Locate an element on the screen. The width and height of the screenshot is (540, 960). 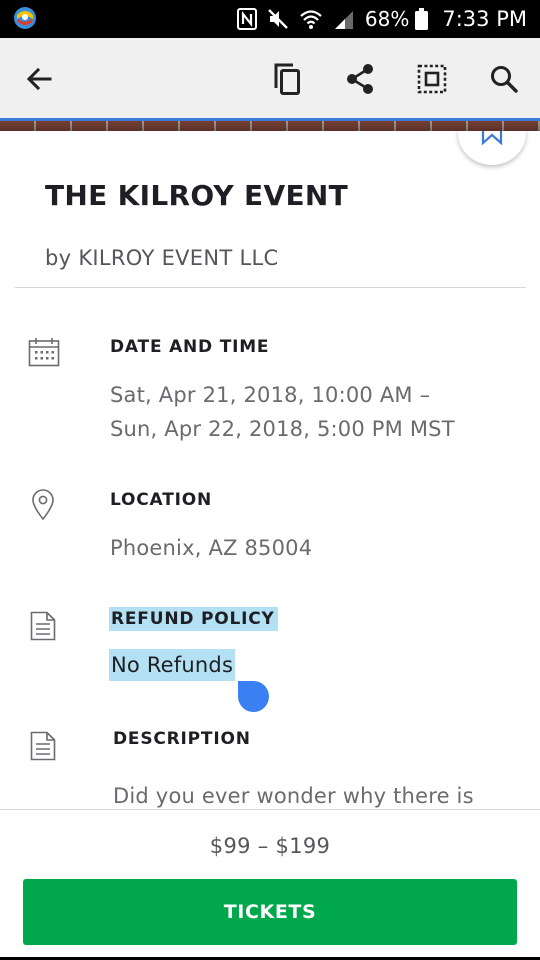
location-heading: LOCATION is located at coordinates (161, 500).